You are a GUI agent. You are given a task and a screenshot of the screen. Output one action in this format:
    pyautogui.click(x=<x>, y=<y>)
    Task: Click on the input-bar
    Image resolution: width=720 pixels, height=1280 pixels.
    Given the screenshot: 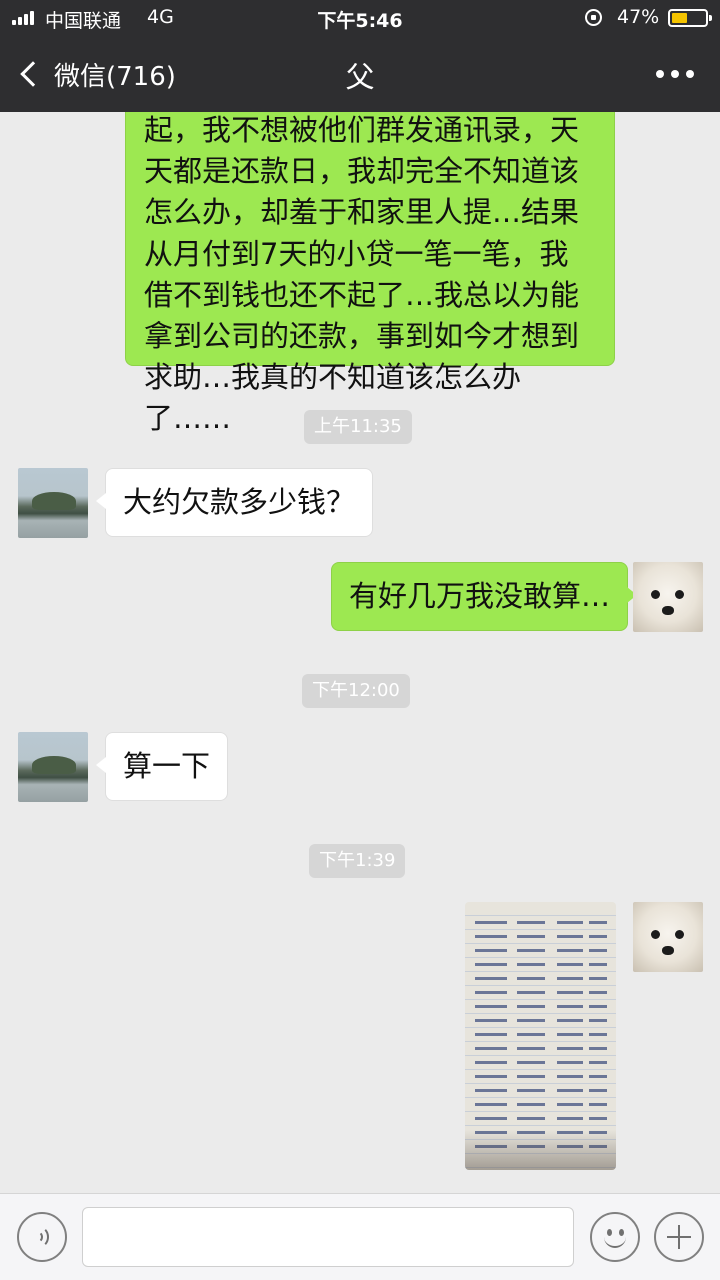 What is the action you would take?
    pyautogui.click(x=360, y=1236)
    